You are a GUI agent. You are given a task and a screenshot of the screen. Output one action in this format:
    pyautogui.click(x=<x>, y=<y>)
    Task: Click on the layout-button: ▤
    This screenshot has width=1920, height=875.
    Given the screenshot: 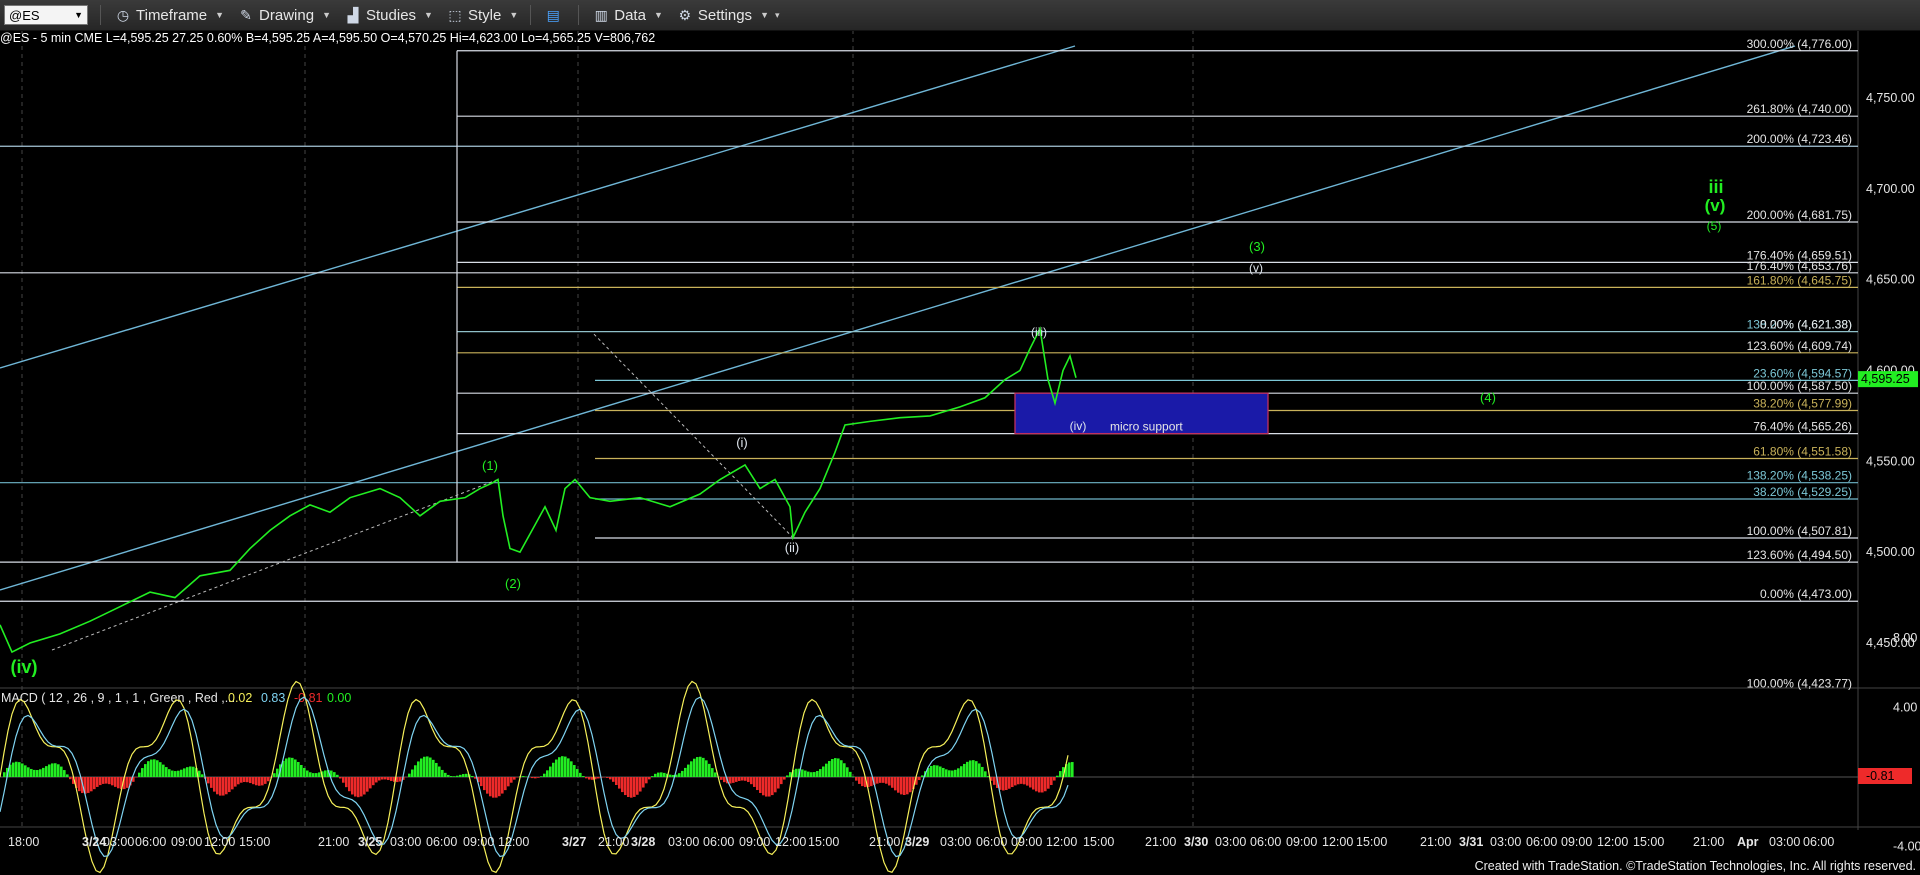 What is the action you would take?
    pyautogui.click(x=555, y=15)
    